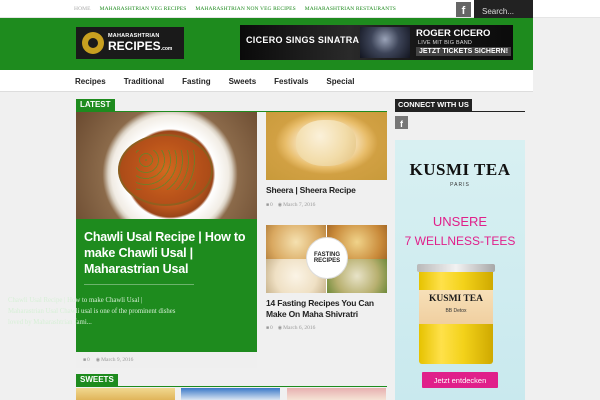 The height and width of the screenshot is (400, 600). I want to click on post-card-meta: 0 March 6, 2016, so click(290, 328).